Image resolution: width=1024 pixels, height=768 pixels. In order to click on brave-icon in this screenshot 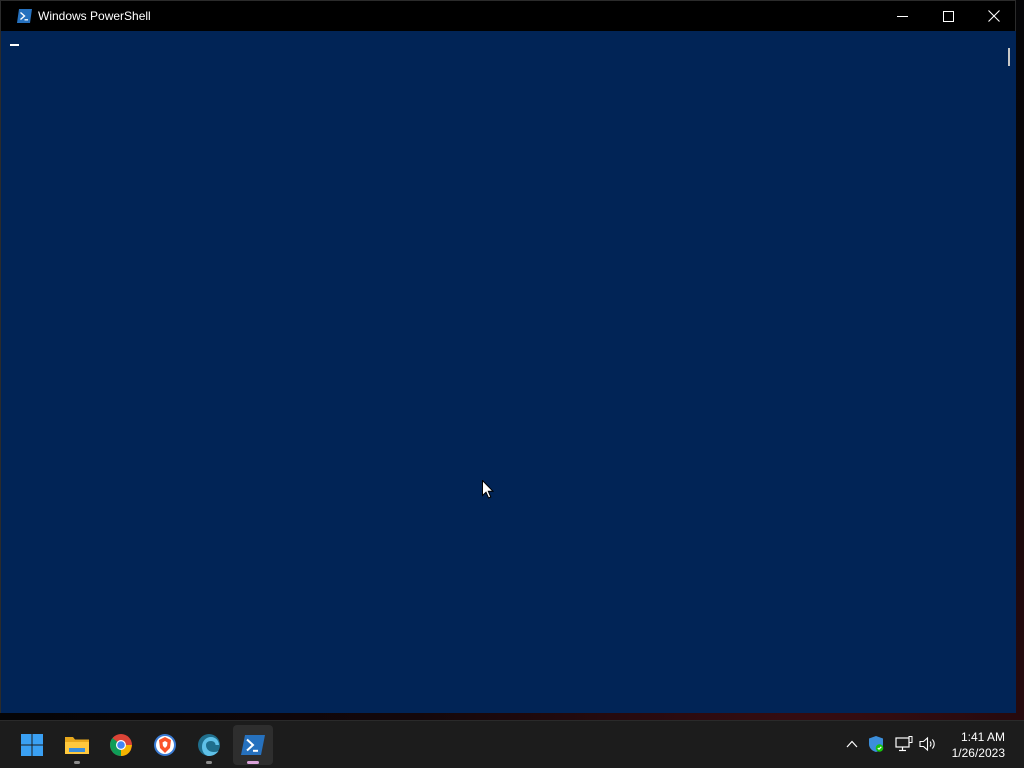, I will do `click(165, 745)`.